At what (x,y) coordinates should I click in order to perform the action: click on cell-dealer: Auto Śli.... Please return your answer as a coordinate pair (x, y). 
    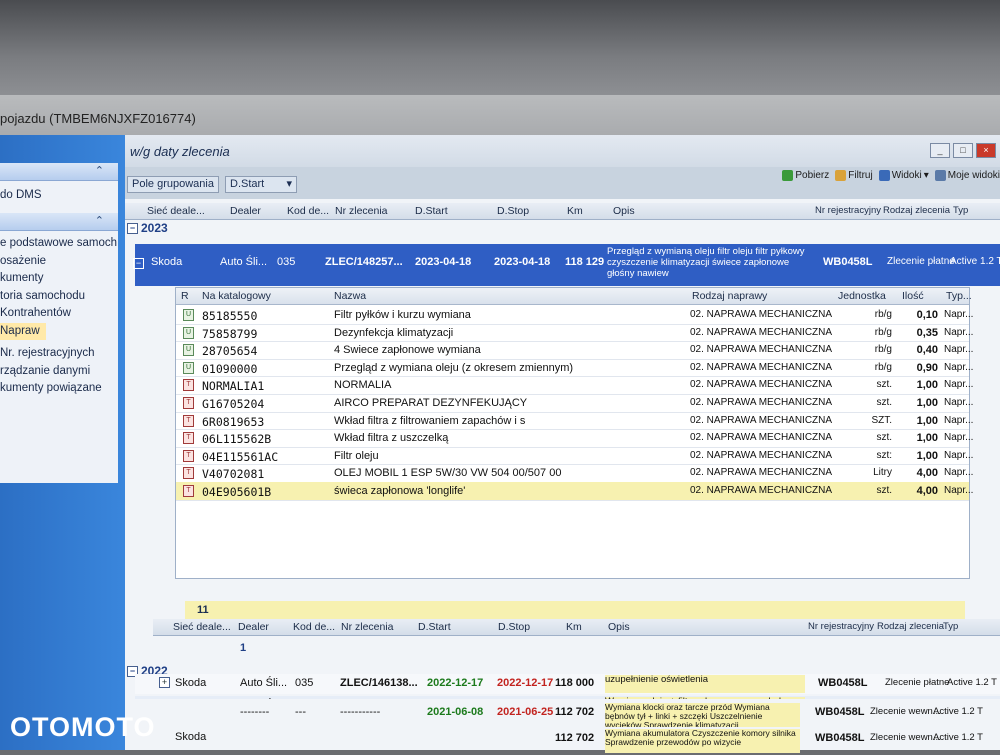
    Looking at the image, I should click on (264, 683).